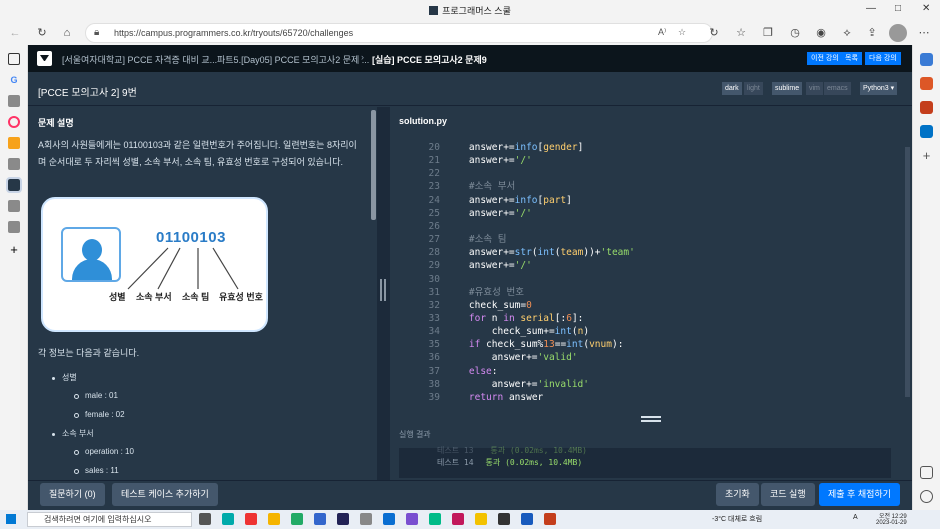 This screenshot has height=529, width=940. Describe the element at coordinates (879, 88) in the screenshot. I see `language-select: Python3 ▾` at that location.